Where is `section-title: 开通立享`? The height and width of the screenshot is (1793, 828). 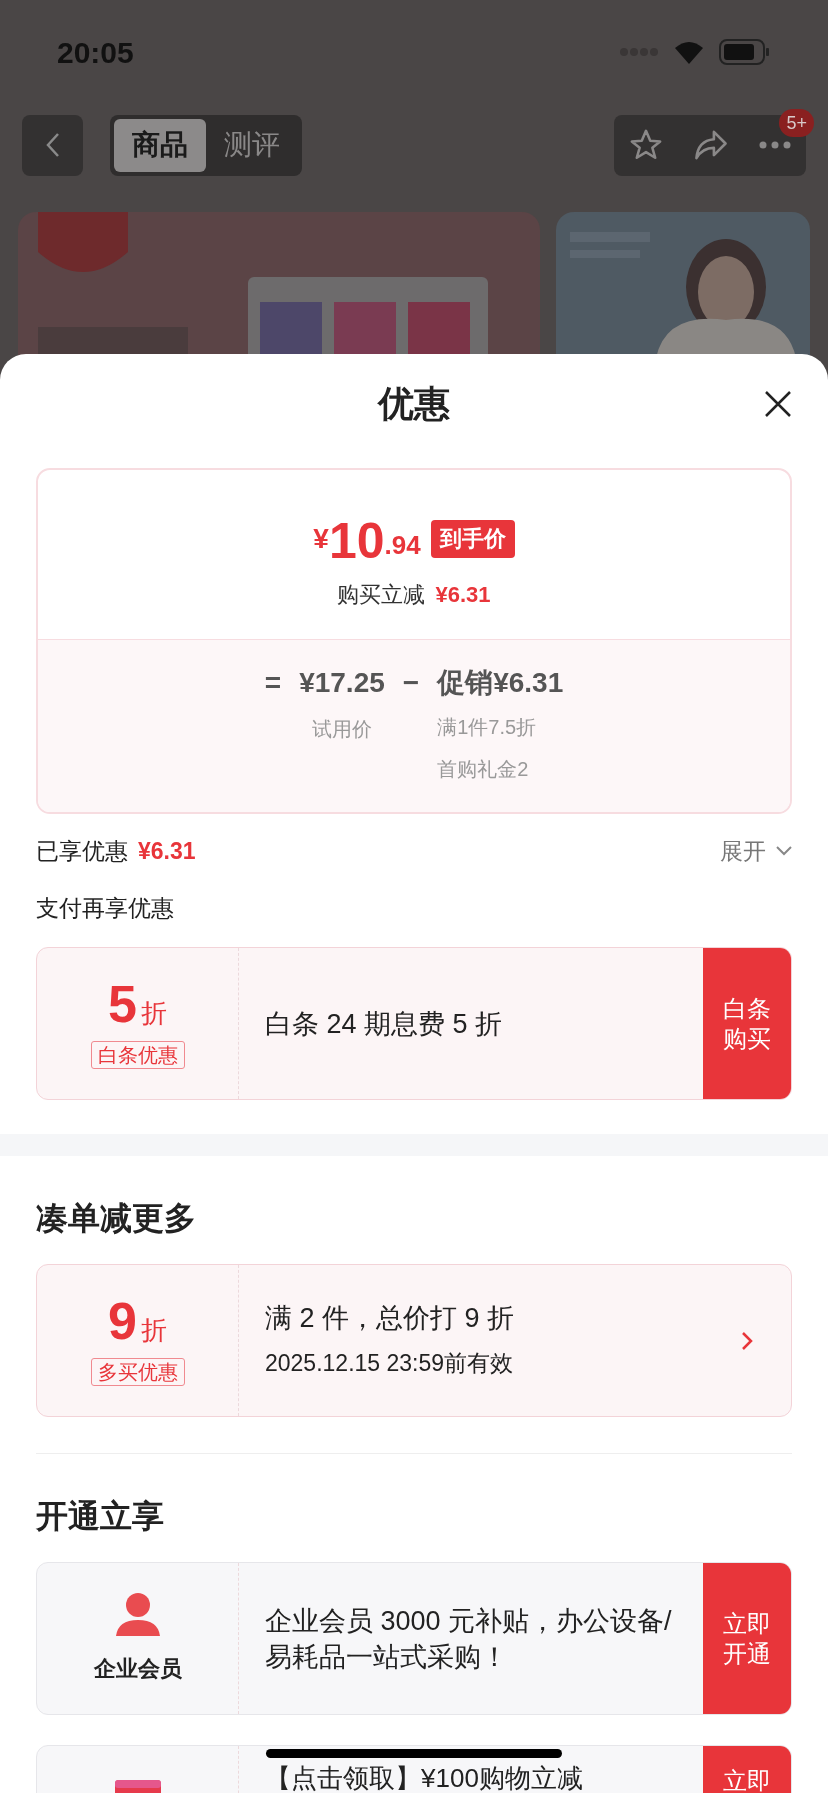
section-title: 开通立享 is located at coordinates (100, 1516).